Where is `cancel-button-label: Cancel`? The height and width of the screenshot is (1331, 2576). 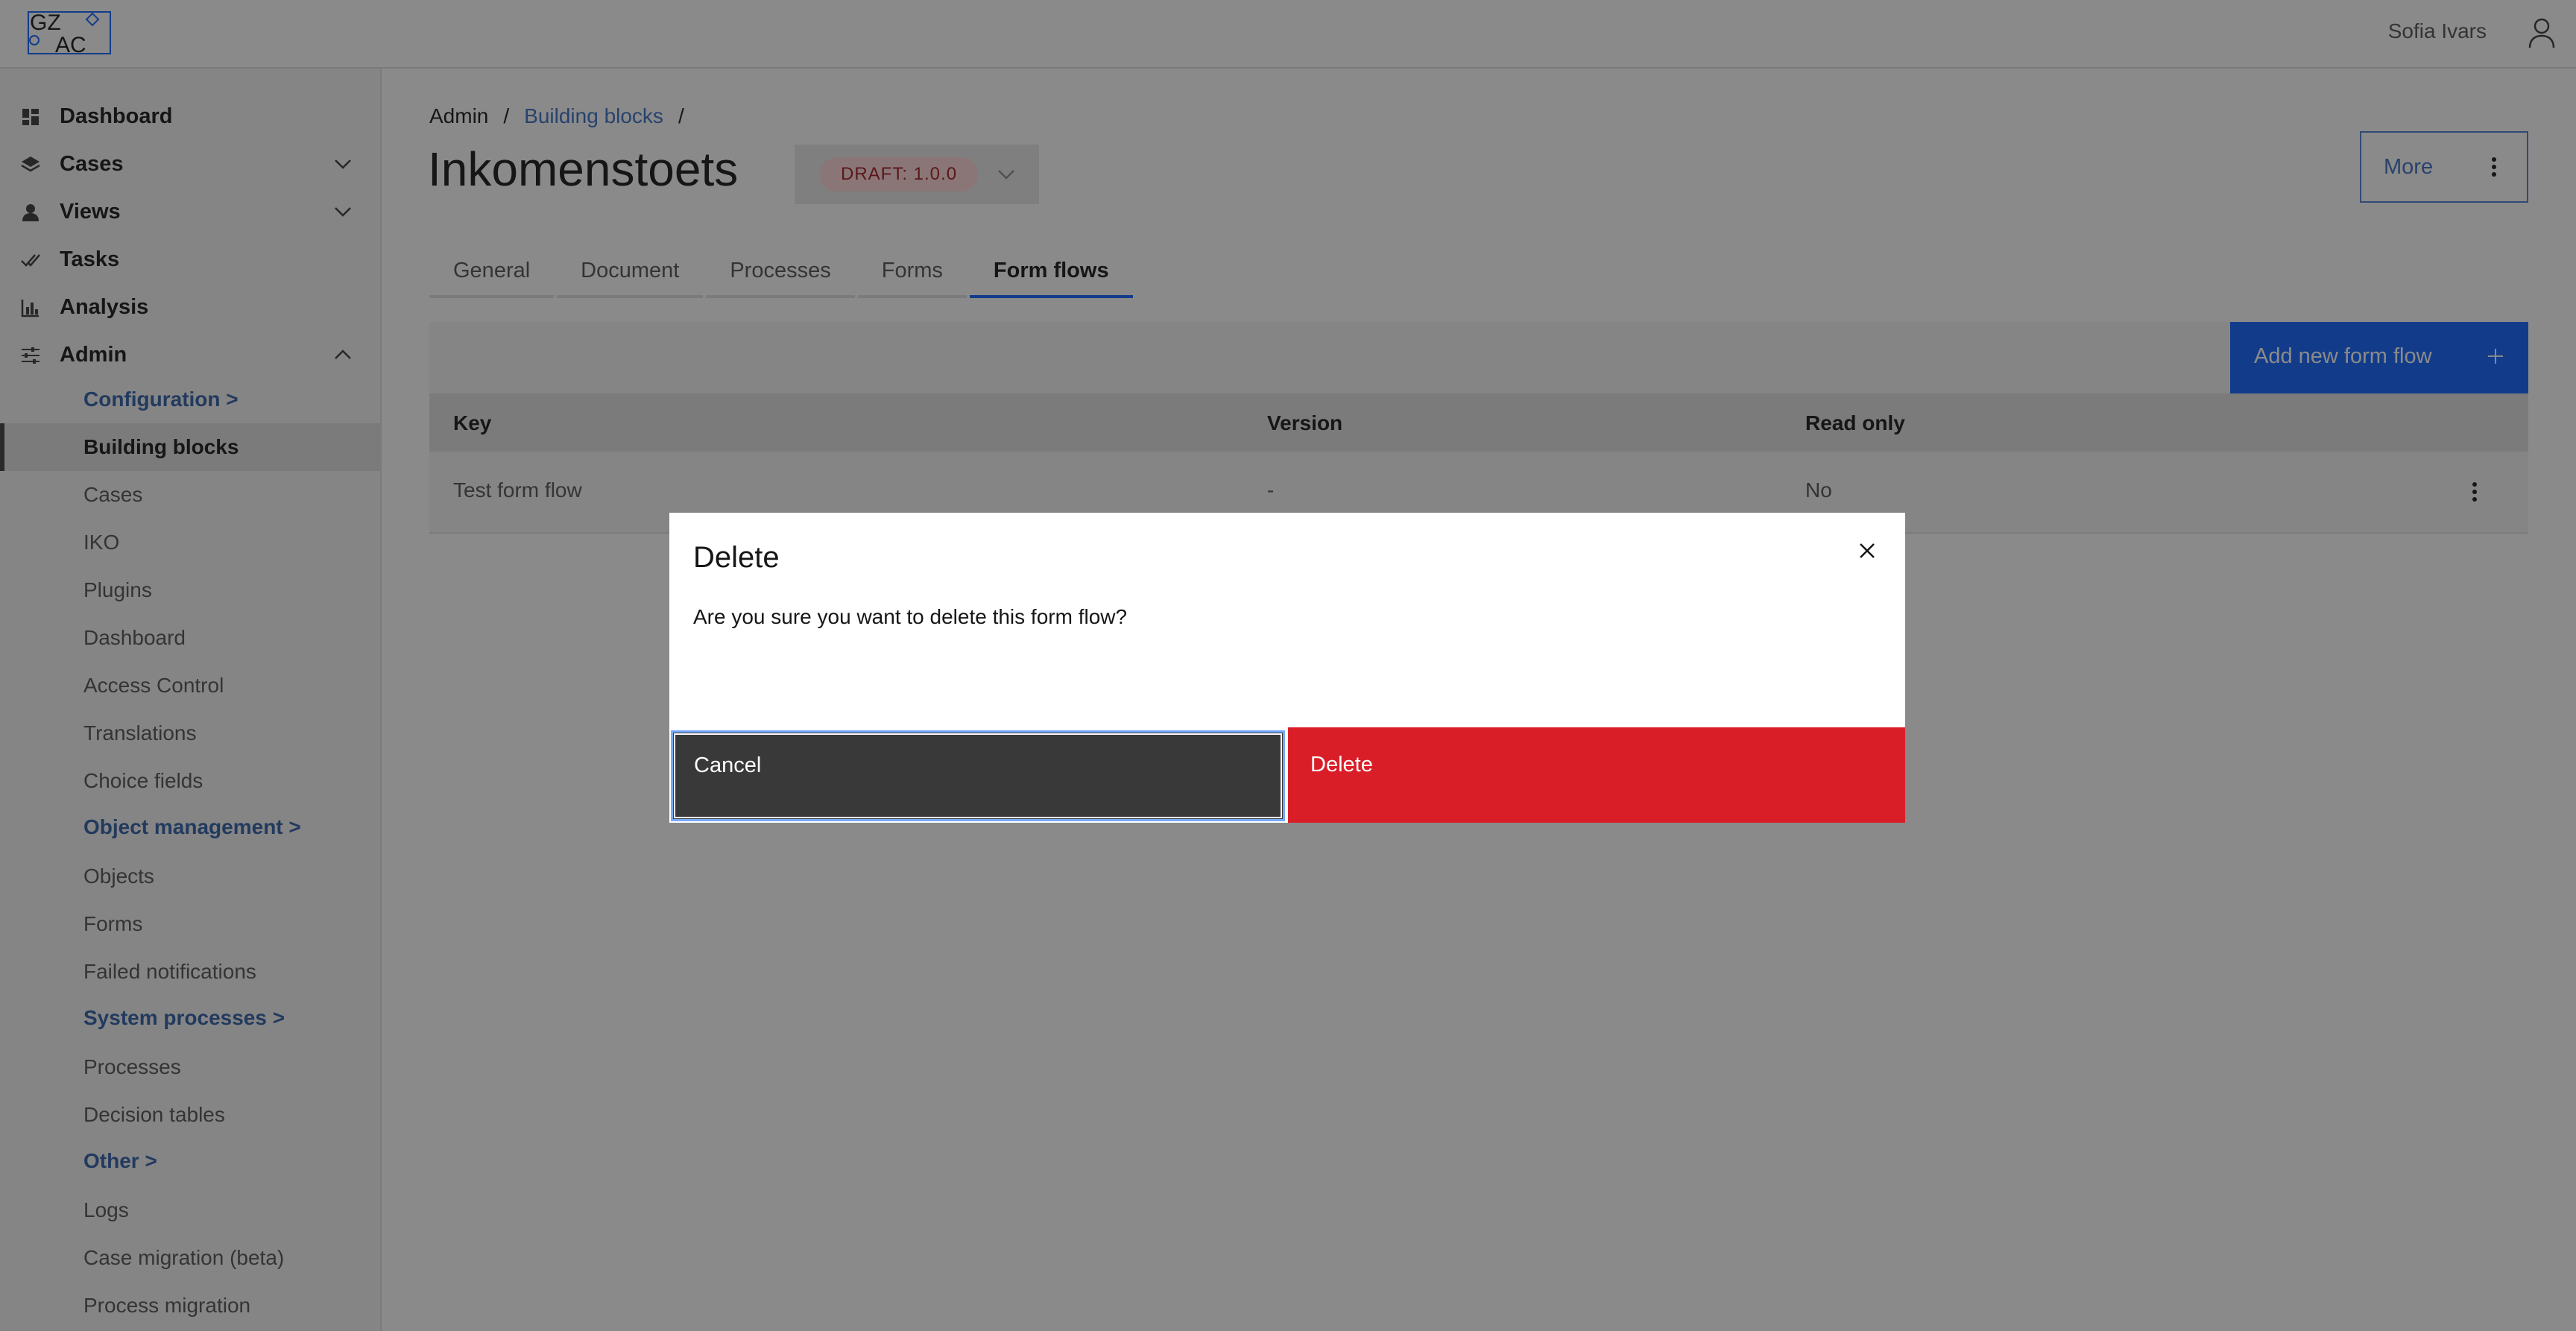 cancel-button-label: Cancel is located at coordinates (728, 765).